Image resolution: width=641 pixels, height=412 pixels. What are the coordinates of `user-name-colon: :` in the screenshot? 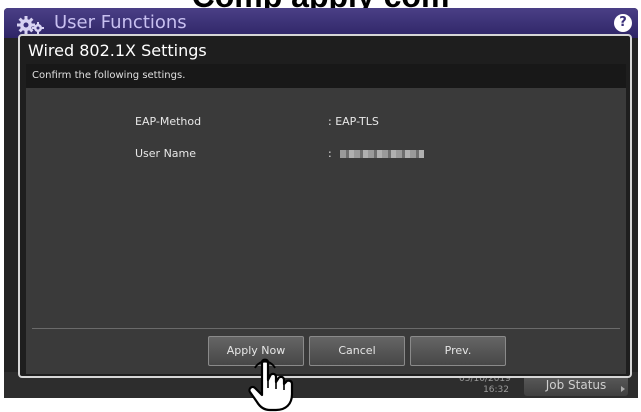 It's located at (330, 153).